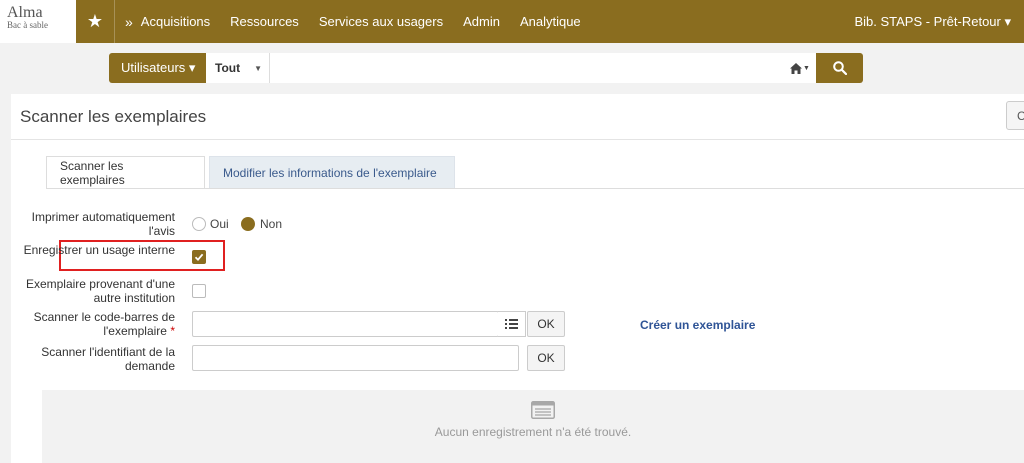  I want to click on search-button, so click(839, 68).